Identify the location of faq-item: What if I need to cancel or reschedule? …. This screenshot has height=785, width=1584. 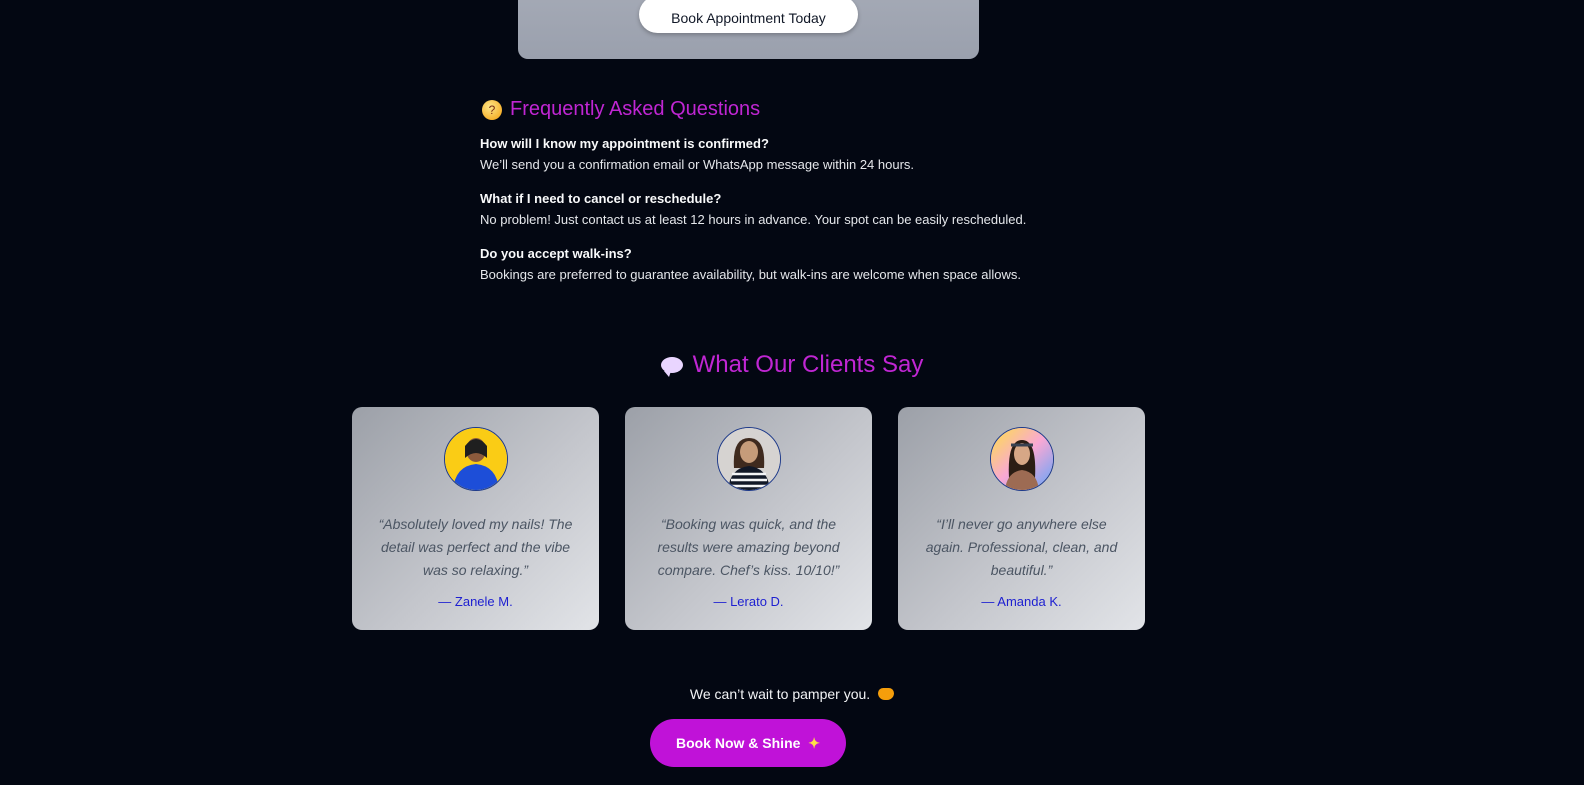
(760, 209).